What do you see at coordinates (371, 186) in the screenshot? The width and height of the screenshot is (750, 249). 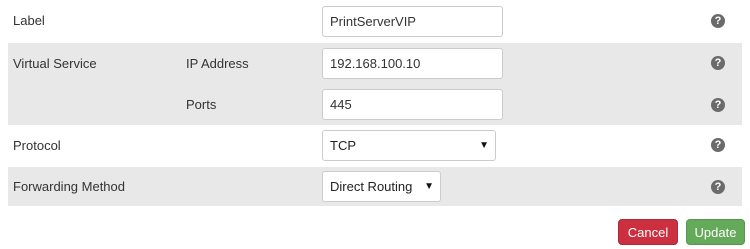 I see `forwarding-method-selected-value: Direct Routing` at bounding box center [371, 186].